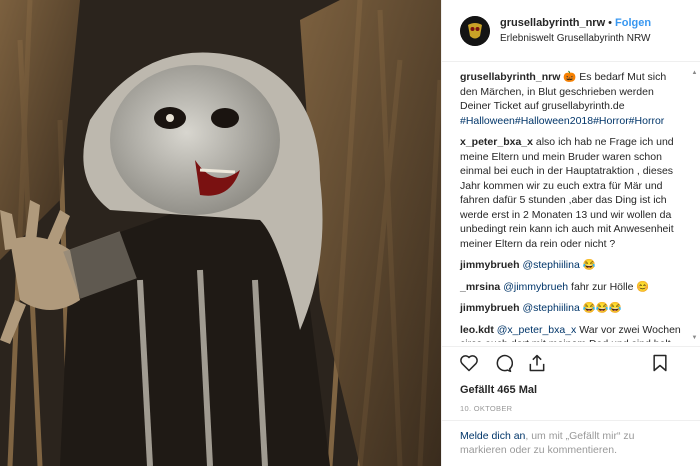 This screenshot has height=466, width=700. I want to click on comment-button, so click(503, 363).